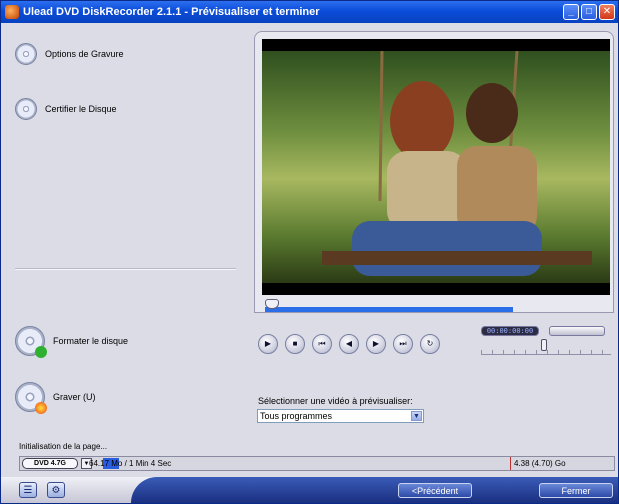 The width and height of the screenshot is (619, 504). What do you see at coordinates (510, 463) in the screenshot?
I see `capacity-limit-marker` at bounding box center [510, 463].